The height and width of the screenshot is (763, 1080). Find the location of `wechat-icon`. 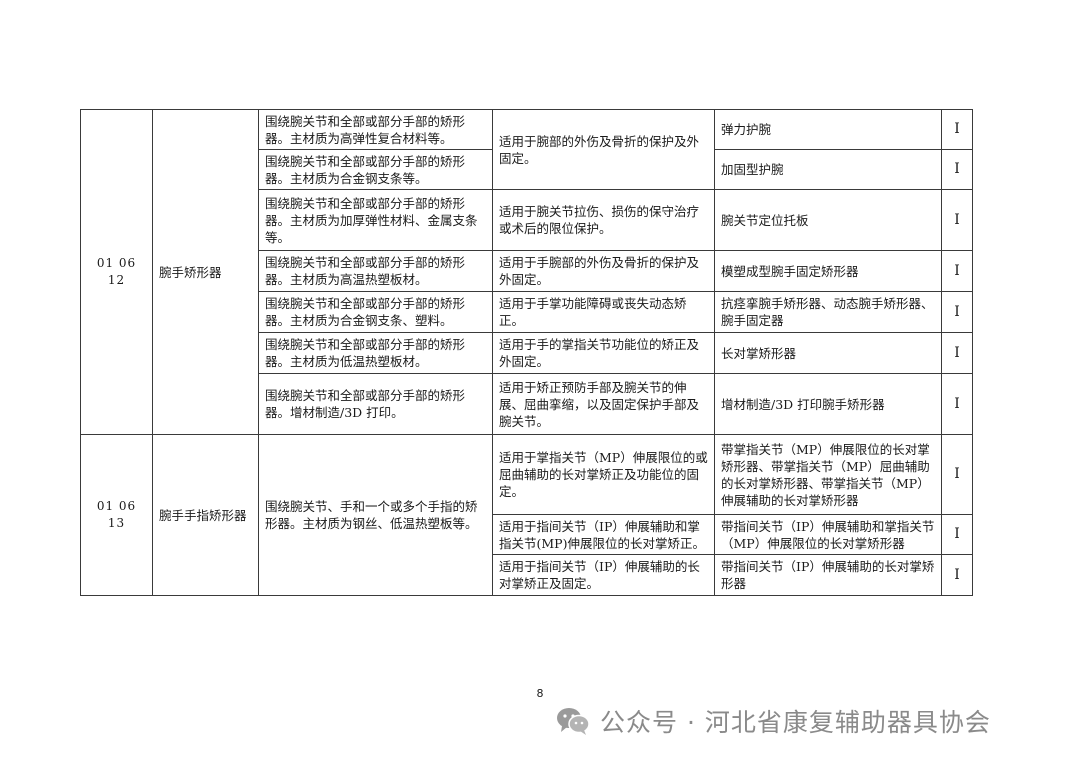

wechat-icon is located at coordinates (573, 721).